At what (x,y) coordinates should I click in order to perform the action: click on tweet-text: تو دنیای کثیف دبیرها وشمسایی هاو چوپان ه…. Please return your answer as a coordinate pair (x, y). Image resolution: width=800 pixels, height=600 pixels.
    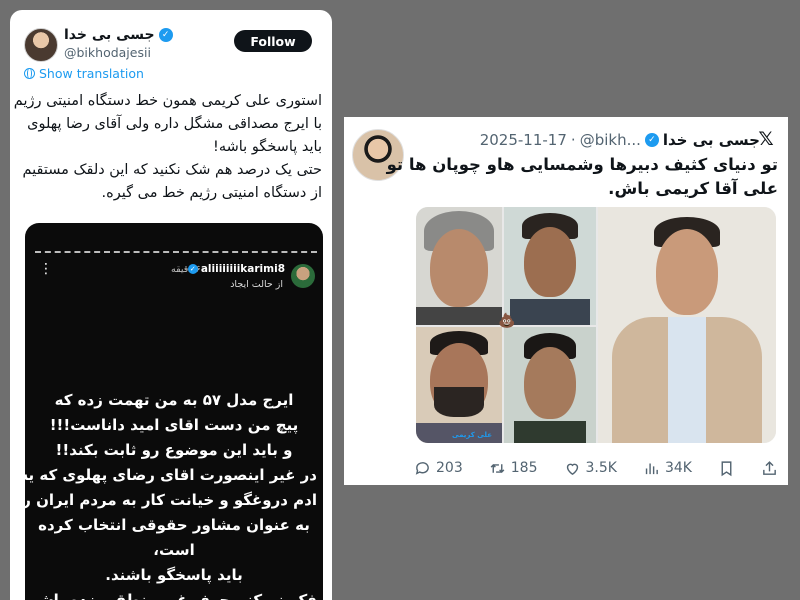
    Looking at the image, I should click on (582, 177).